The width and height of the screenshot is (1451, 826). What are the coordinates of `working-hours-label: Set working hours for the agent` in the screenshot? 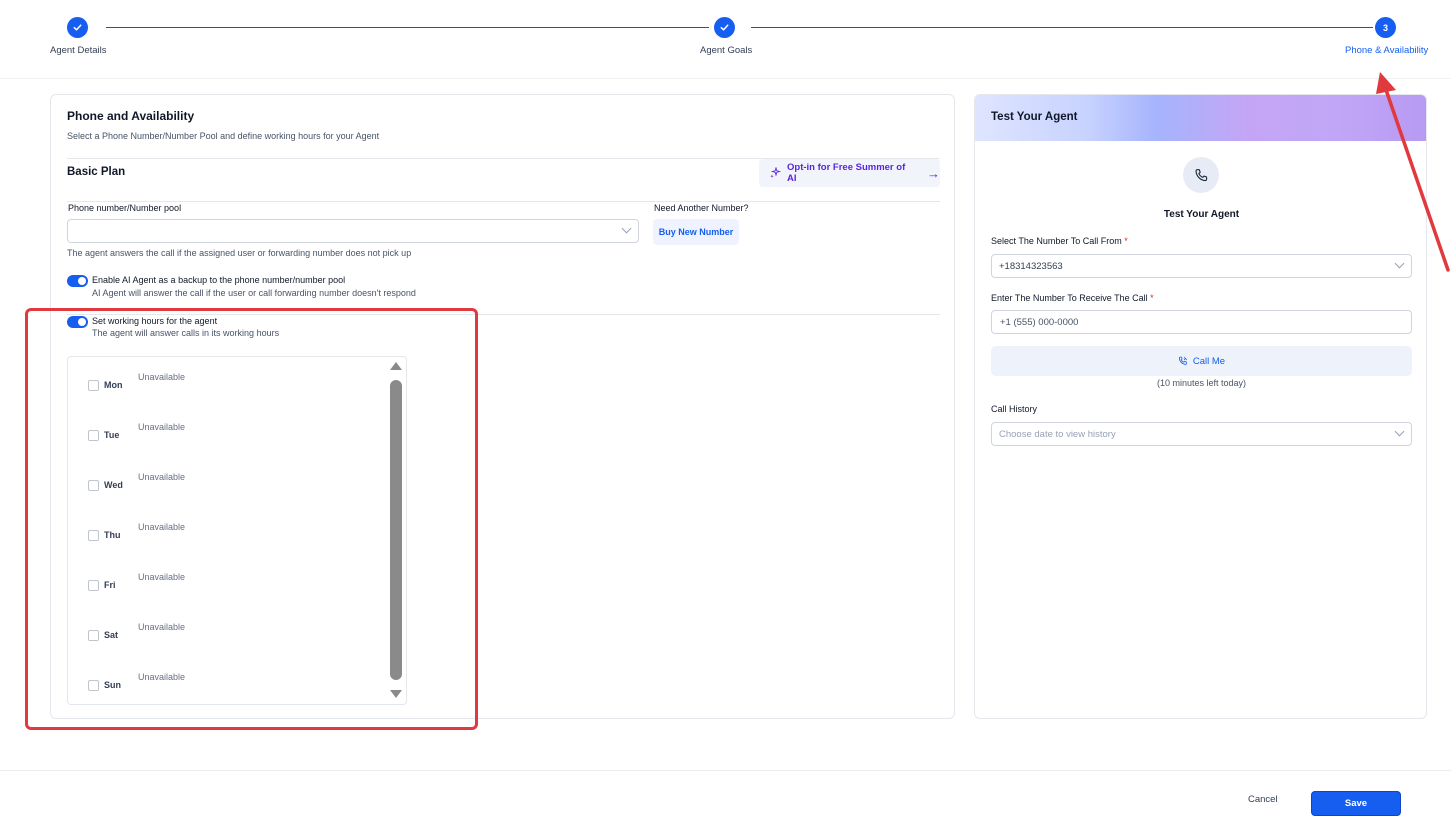 It's located at (155, 321).